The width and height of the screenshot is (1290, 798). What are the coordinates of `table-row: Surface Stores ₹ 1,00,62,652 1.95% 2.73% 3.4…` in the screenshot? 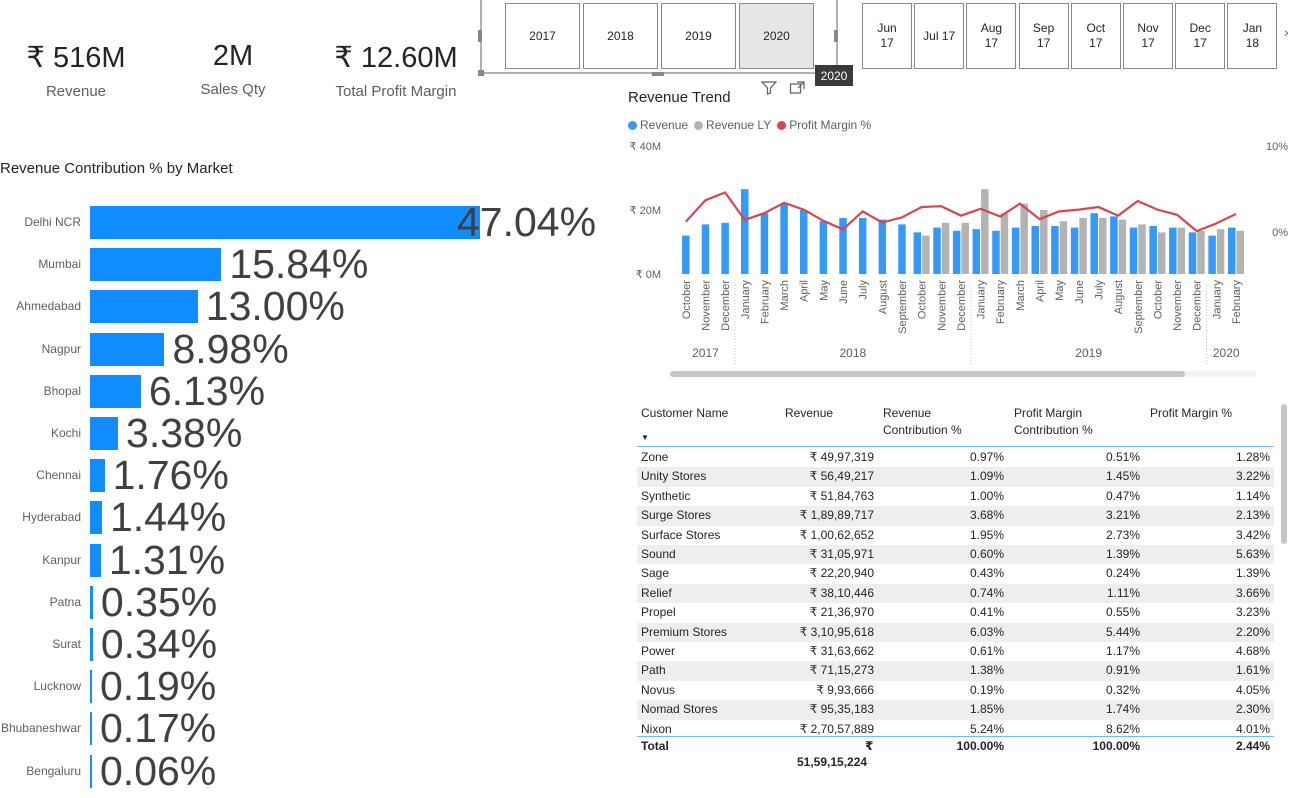 It's located at (955, 535).